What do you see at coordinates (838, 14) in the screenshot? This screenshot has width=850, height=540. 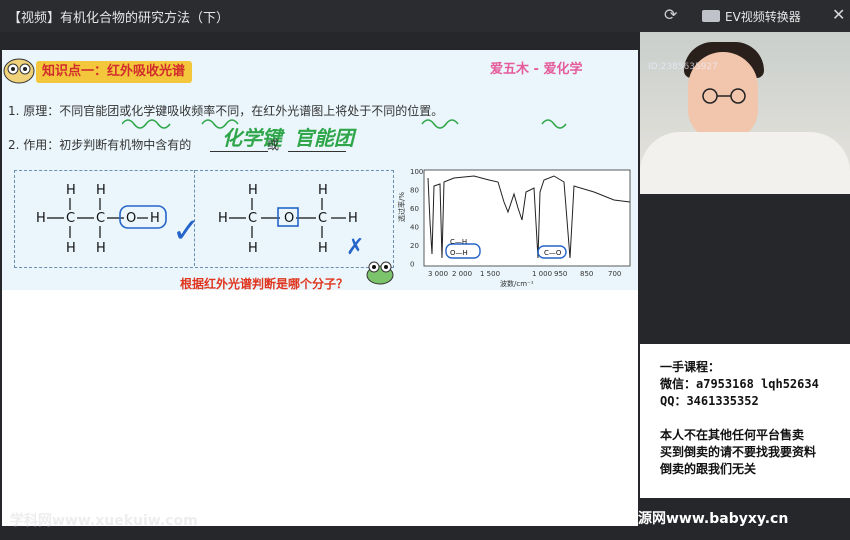 I see `close-icon: ✕` at bounding box center [838, 14].